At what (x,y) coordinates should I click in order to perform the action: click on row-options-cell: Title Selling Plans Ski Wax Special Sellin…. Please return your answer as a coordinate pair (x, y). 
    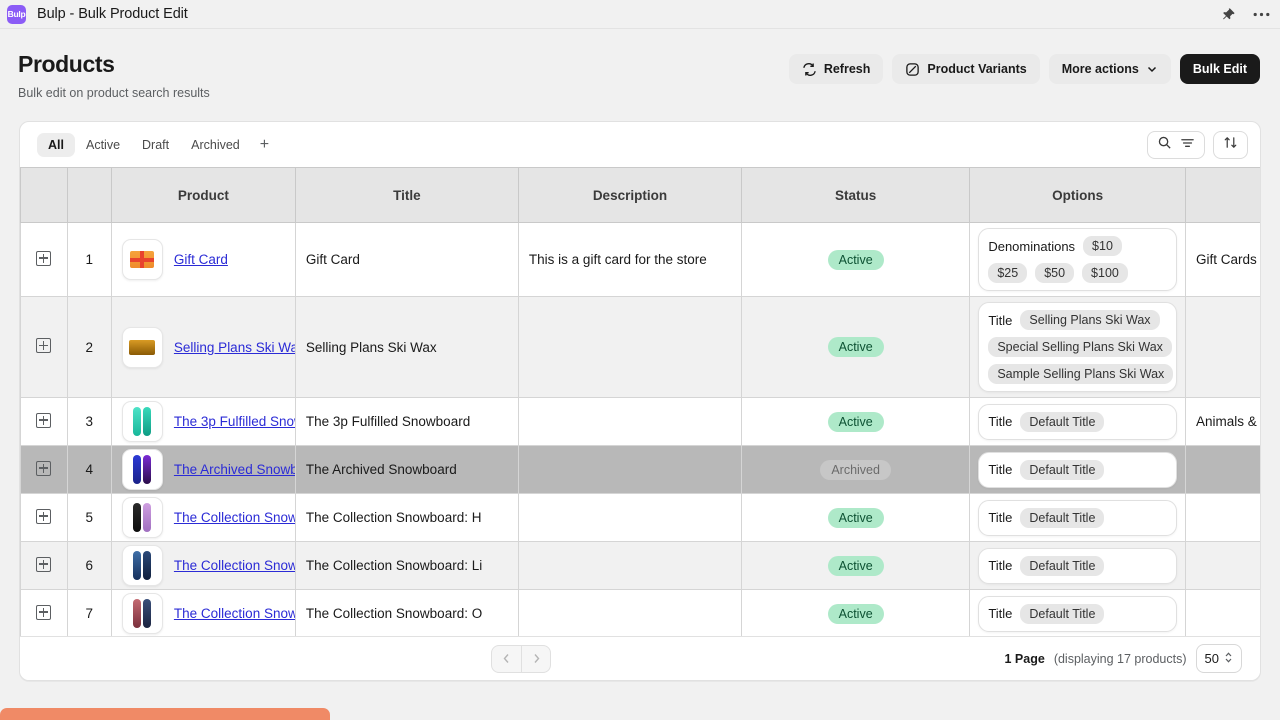
    Looking at the image, I should click on (1077, 347).